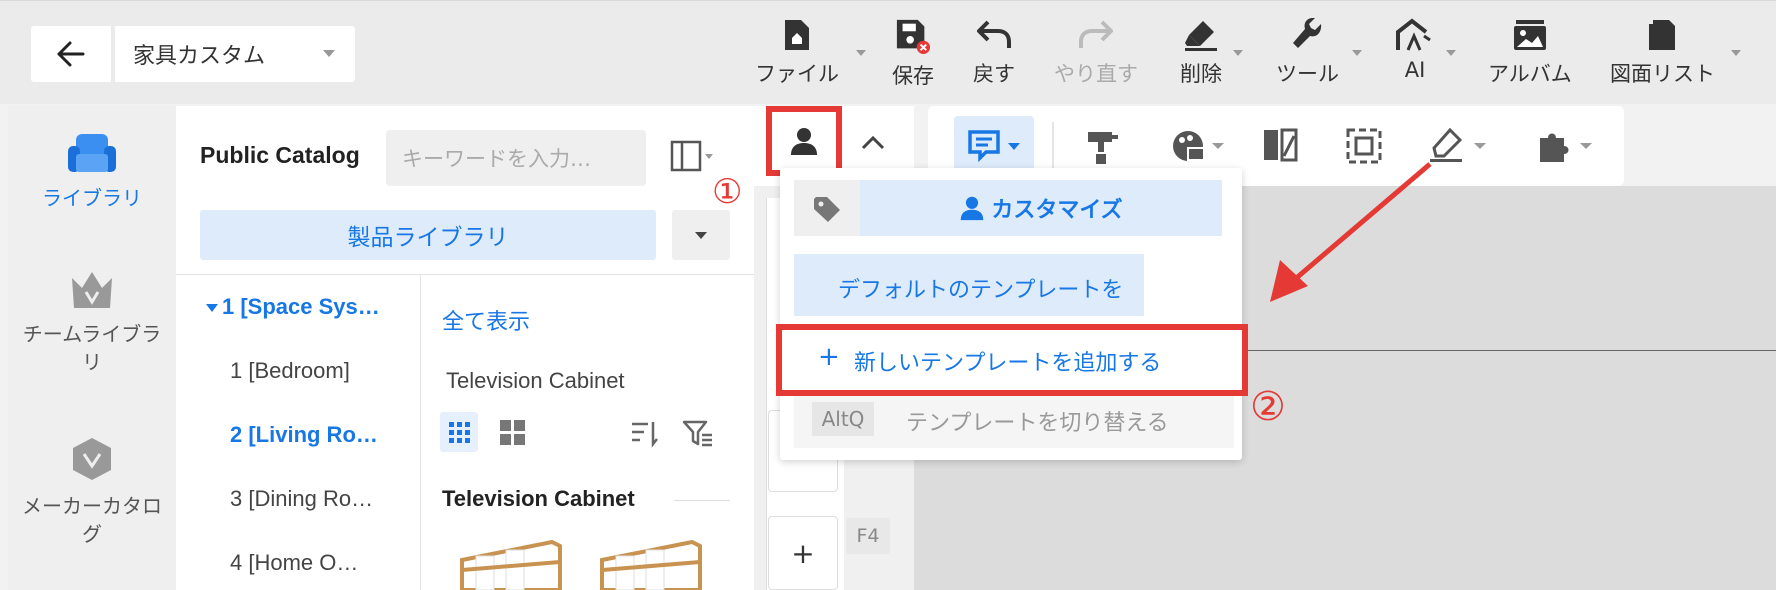 The width and height of the screenshot is (1776, 590). I want to click on nav-library: ライブラリ, so click(92, 172).